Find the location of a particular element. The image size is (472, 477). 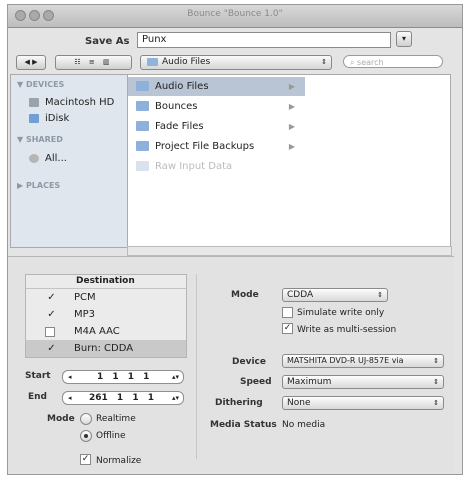

sidebar-item-idisk: iDisk is located at coordinates (49, 118).